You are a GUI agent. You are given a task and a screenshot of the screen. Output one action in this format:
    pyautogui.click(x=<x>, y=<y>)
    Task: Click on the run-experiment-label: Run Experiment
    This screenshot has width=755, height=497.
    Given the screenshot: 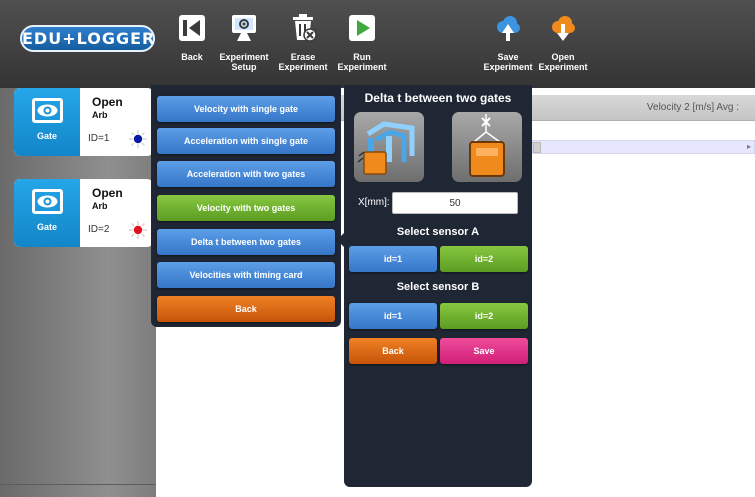 What is the action you would take?
    pyautogui.click(x=362, y=62)
    